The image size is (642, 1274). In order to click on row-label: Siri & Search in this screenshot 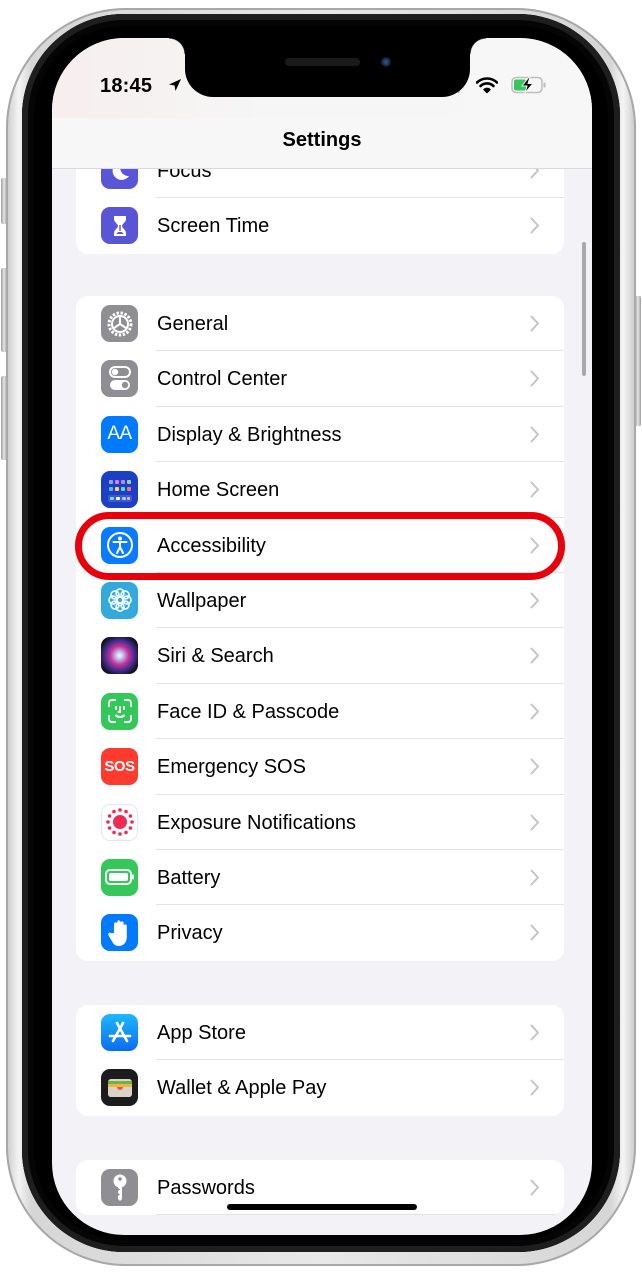, I will do `click(215, 656)`.